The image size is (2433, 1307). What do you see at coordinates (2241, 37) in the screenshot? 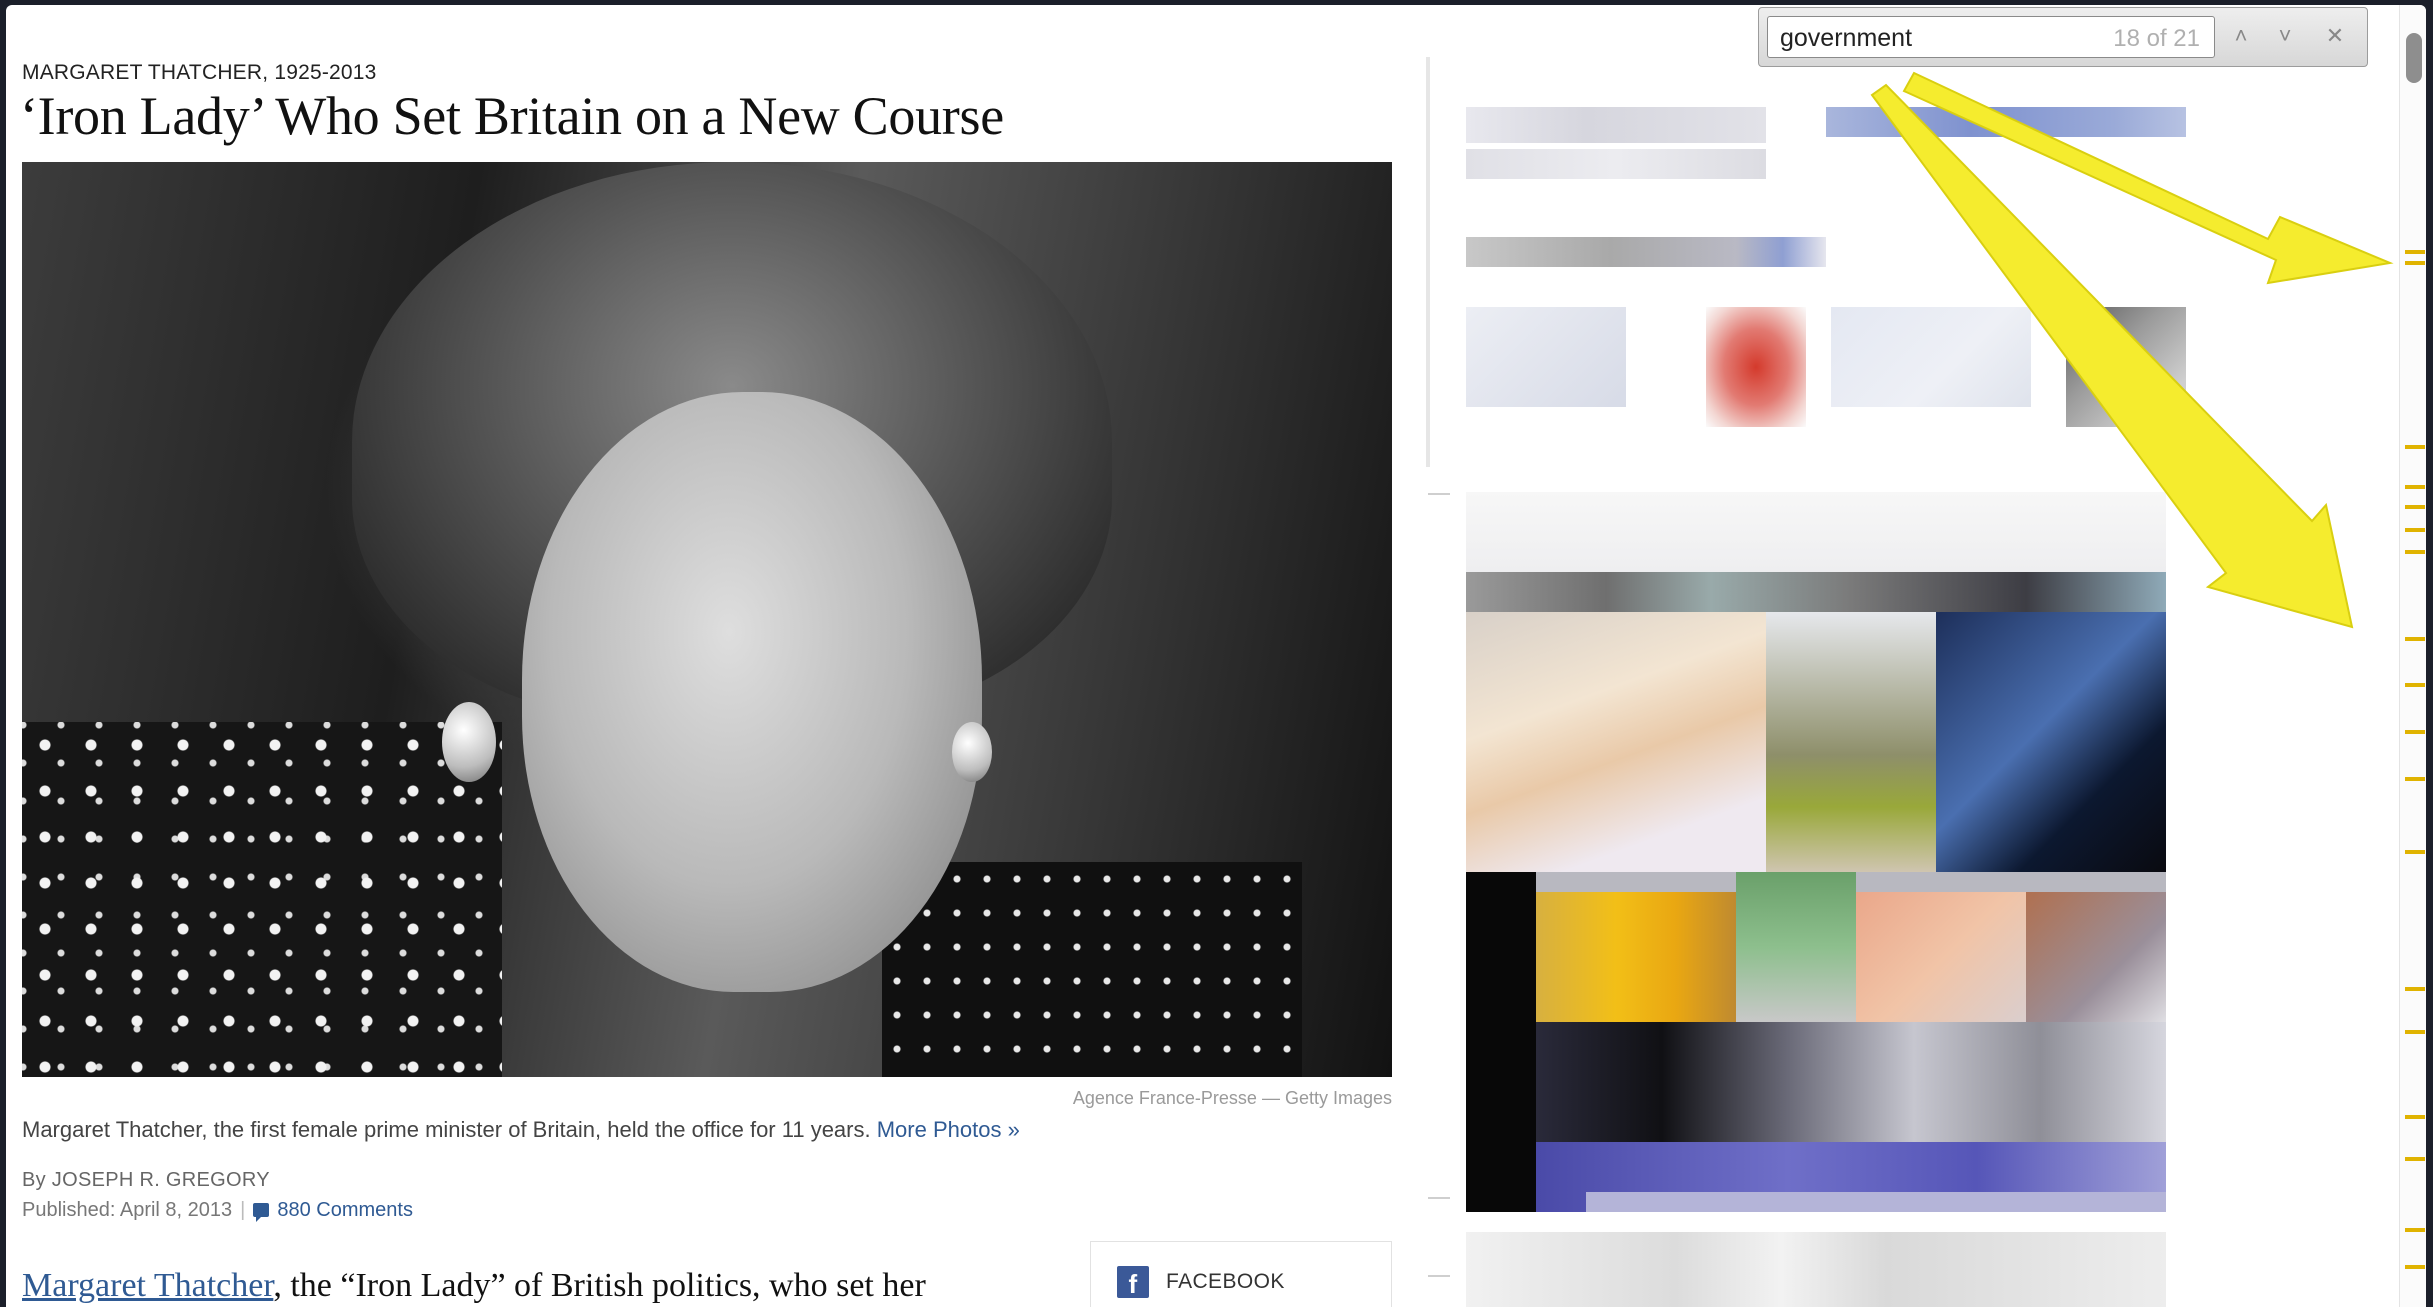
I see `find-previous-button: ˄` at bounding box center [2241, 37].